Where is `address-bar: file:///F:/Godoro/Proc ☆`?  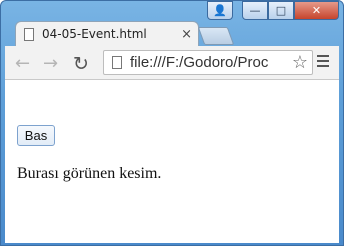
address-bar: file:///F:/Godoro/Proc ☆ is located at coordinates (208, 62).